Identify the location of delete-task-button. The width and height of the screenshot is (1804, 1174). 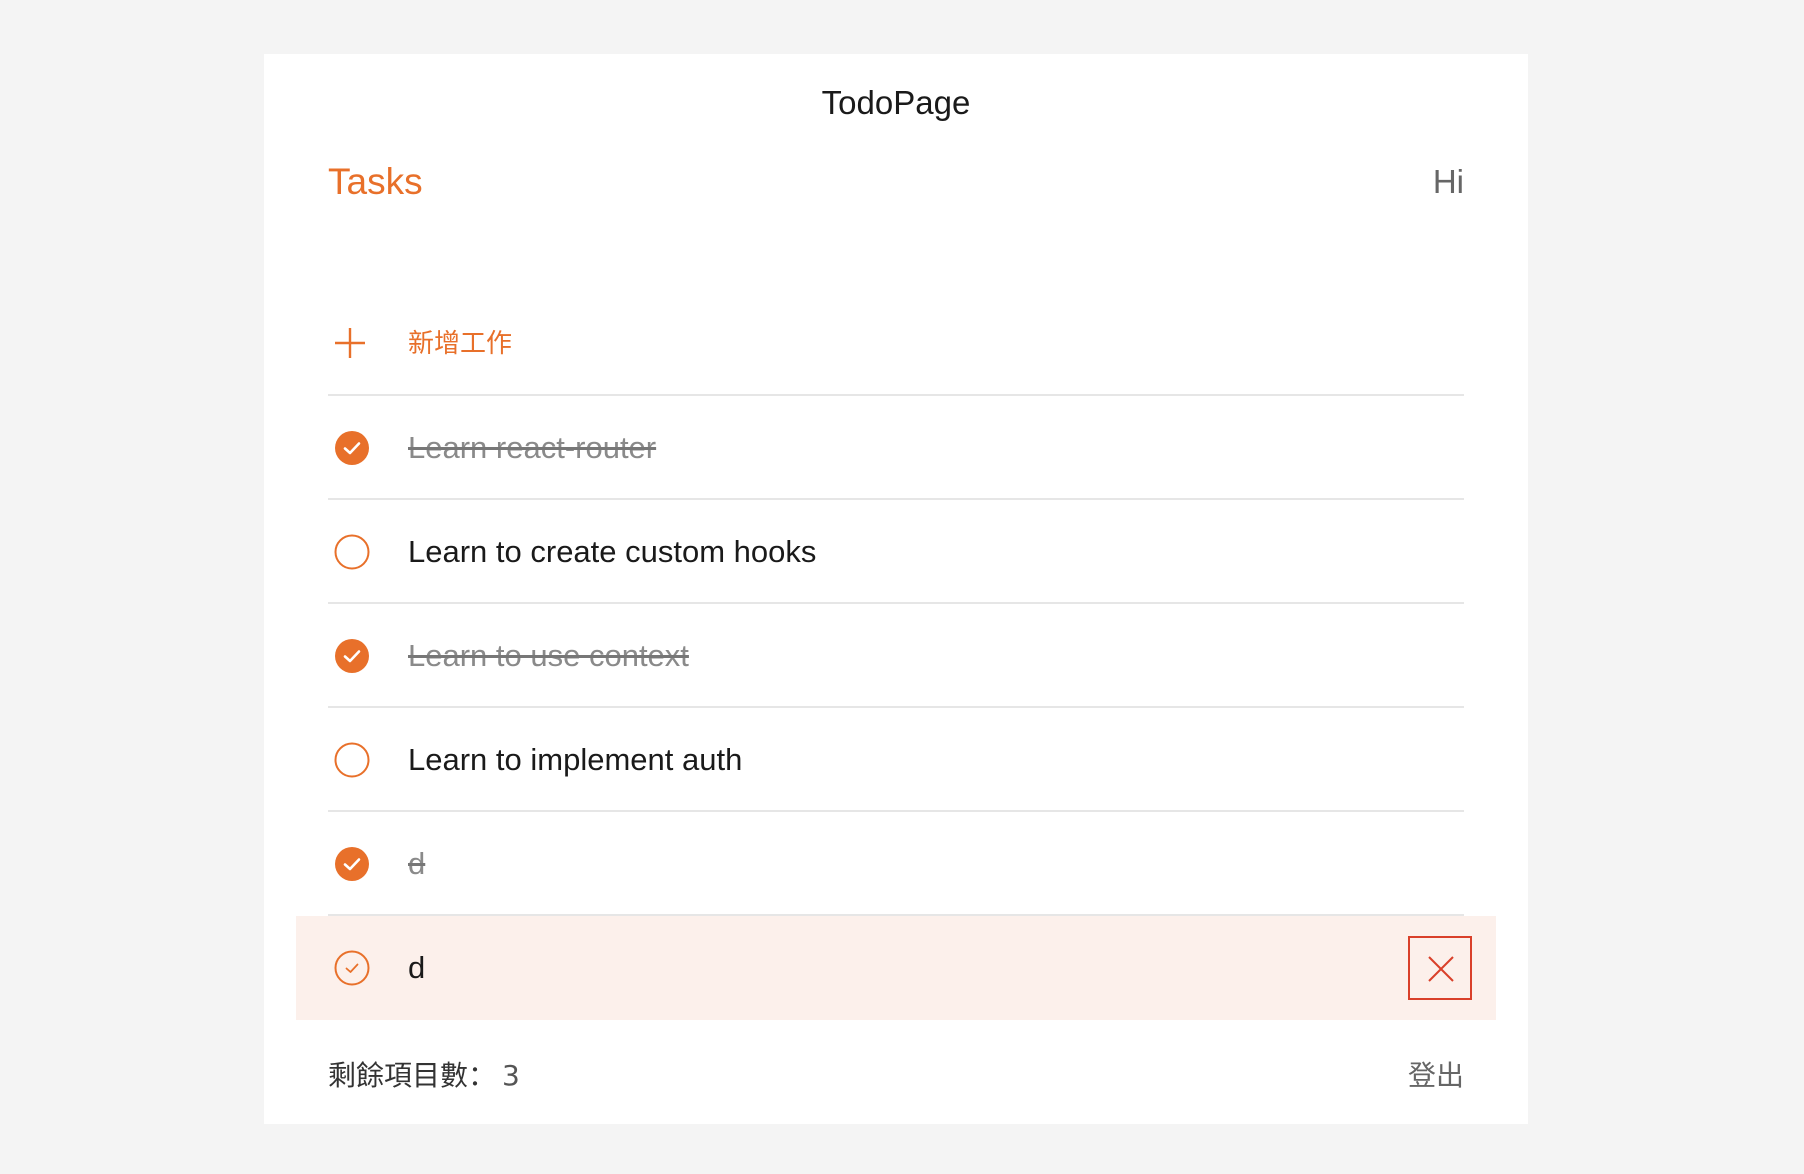
(1440, 968).